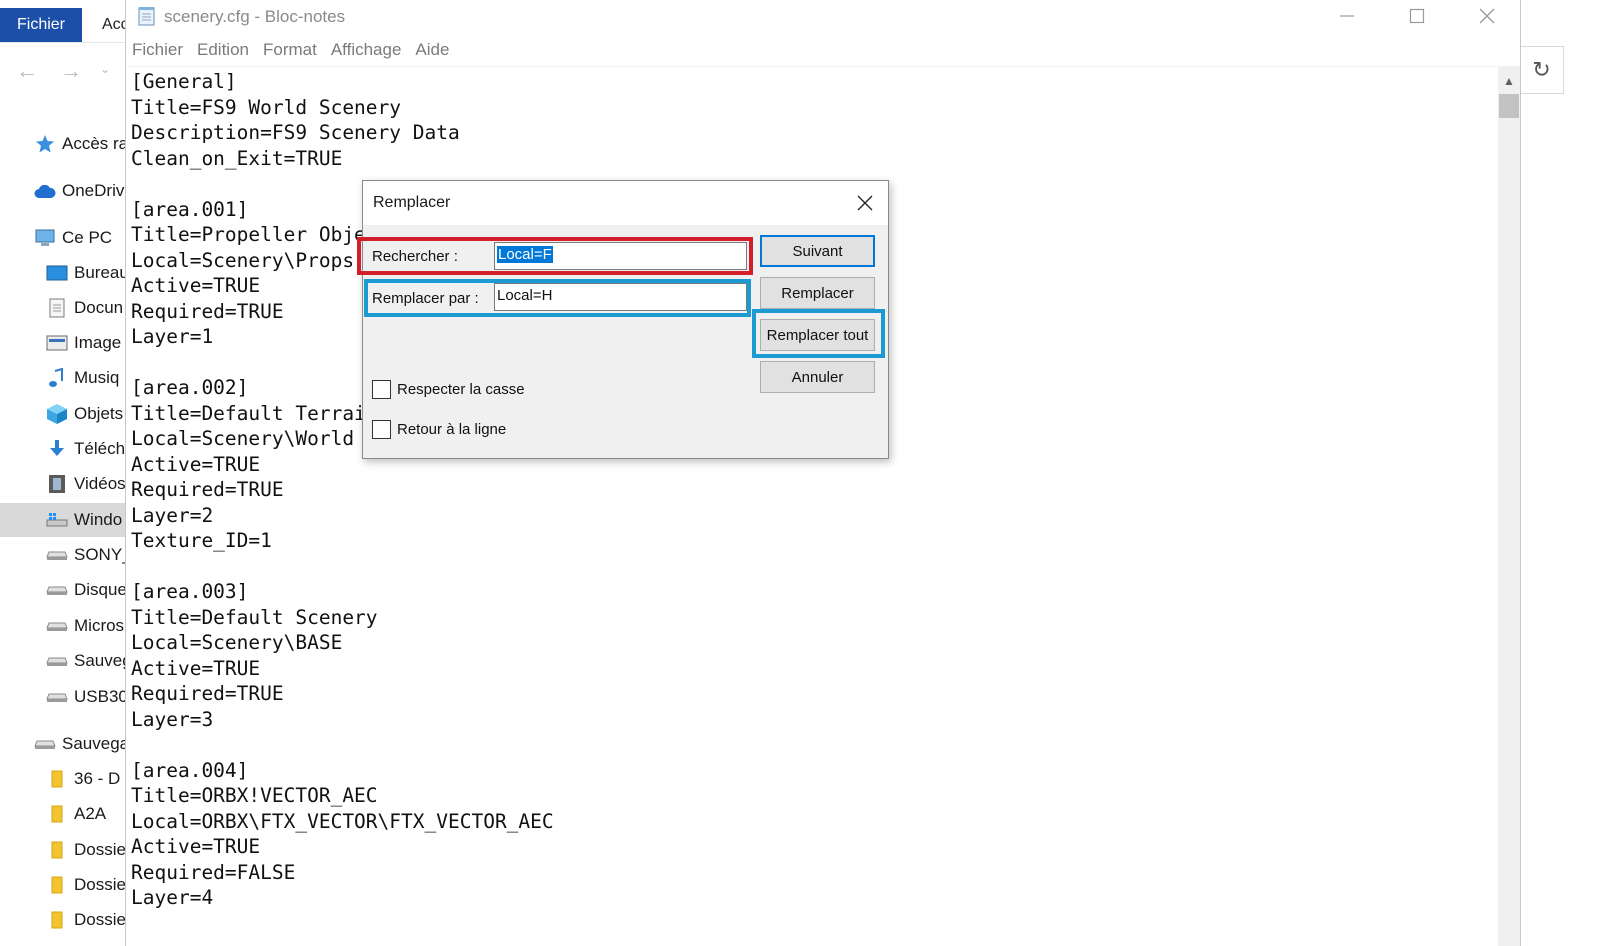 This screenshot has height=946, width=1597. I want to click on nav-item: Vidéos, so click(63, 484).